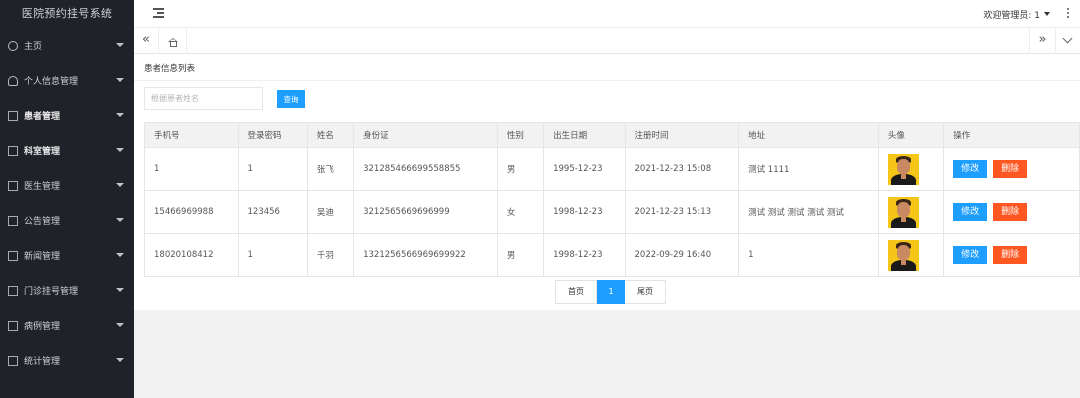  I want to click on search-button: 查询, so click(291, 99).